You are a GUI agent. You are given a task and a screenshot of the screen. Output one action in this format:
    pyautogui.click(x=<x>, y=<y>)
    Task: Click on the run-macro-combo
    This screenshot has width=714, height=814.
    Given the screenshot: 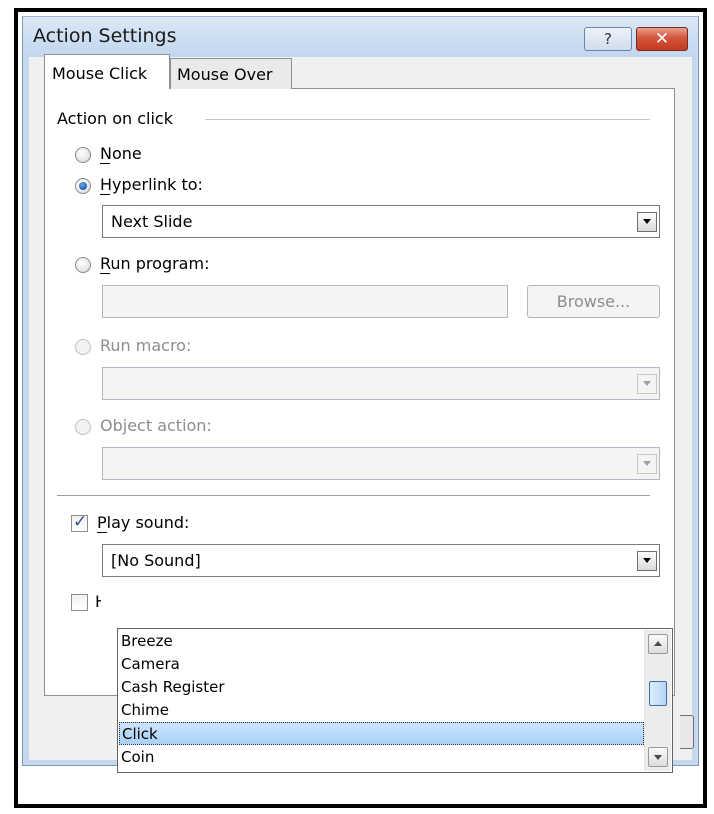 What is the action you would take?
    pyautogui.click(x=381, y=383)
    